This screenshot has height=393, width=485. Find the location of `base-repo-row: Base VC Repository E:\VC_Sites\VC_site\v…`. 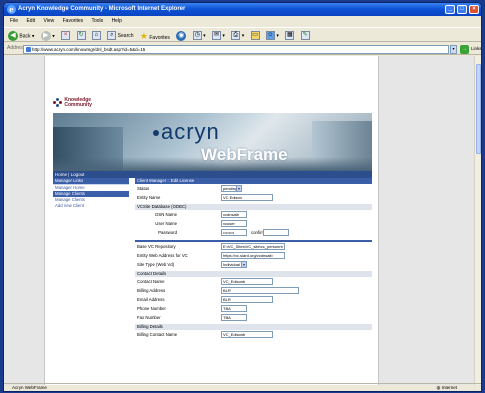

base-repo-row: Base VC Repository E:\VC_Sites\VC_site\v… is located at coordinates (253, 246).